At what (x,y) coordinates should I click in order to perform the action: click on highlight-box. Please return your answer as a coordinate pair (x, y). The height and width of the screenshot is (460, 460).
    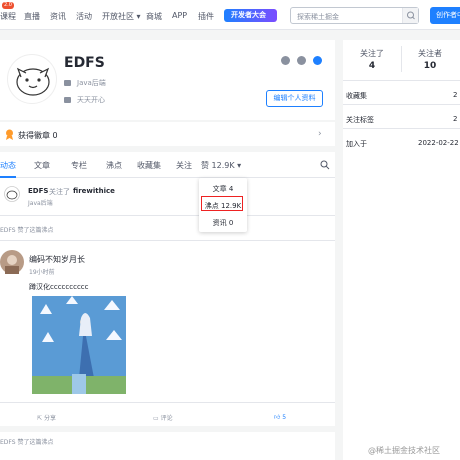
    Looking at the image, I should click on (222, 203).